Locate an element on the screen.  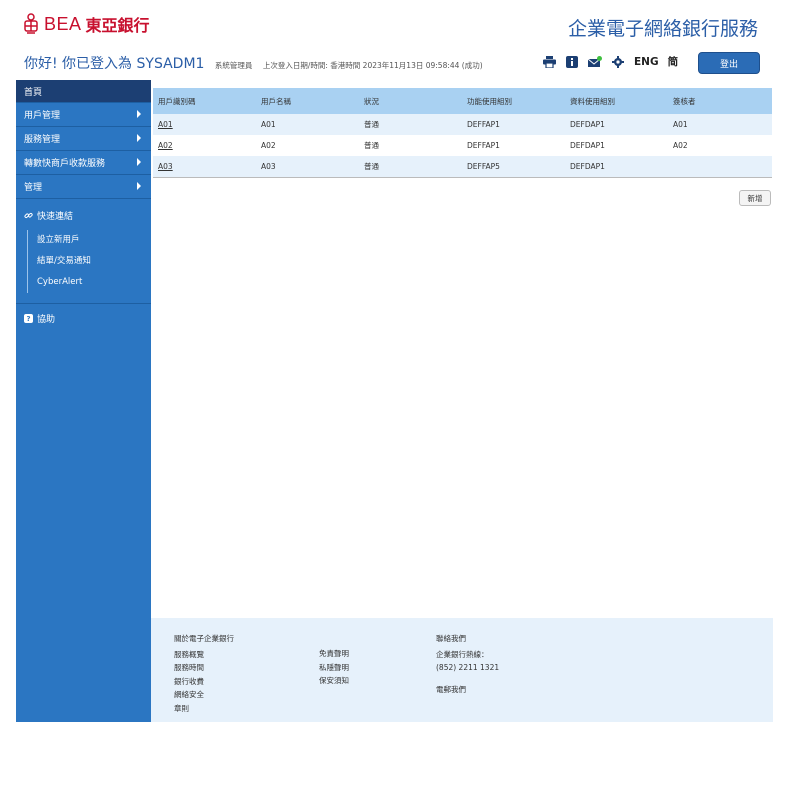
footer-link: 私隱聲明 is located at coordinates (334, 668).